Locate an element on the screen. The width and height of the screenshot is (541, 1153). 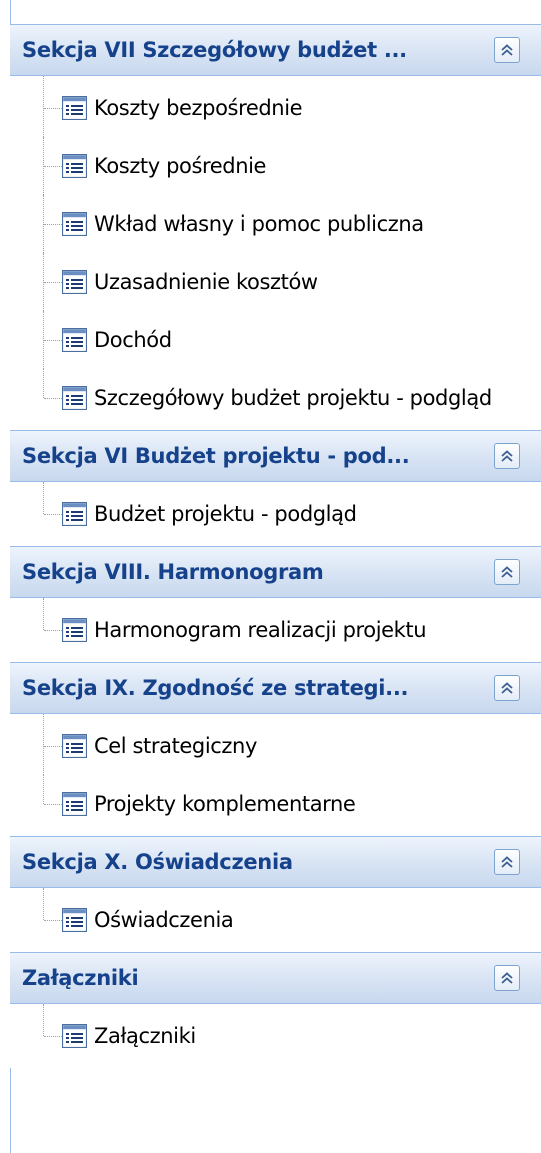
section-body: Harmonogram realizacji projektu is located at coordinates (275, 630).